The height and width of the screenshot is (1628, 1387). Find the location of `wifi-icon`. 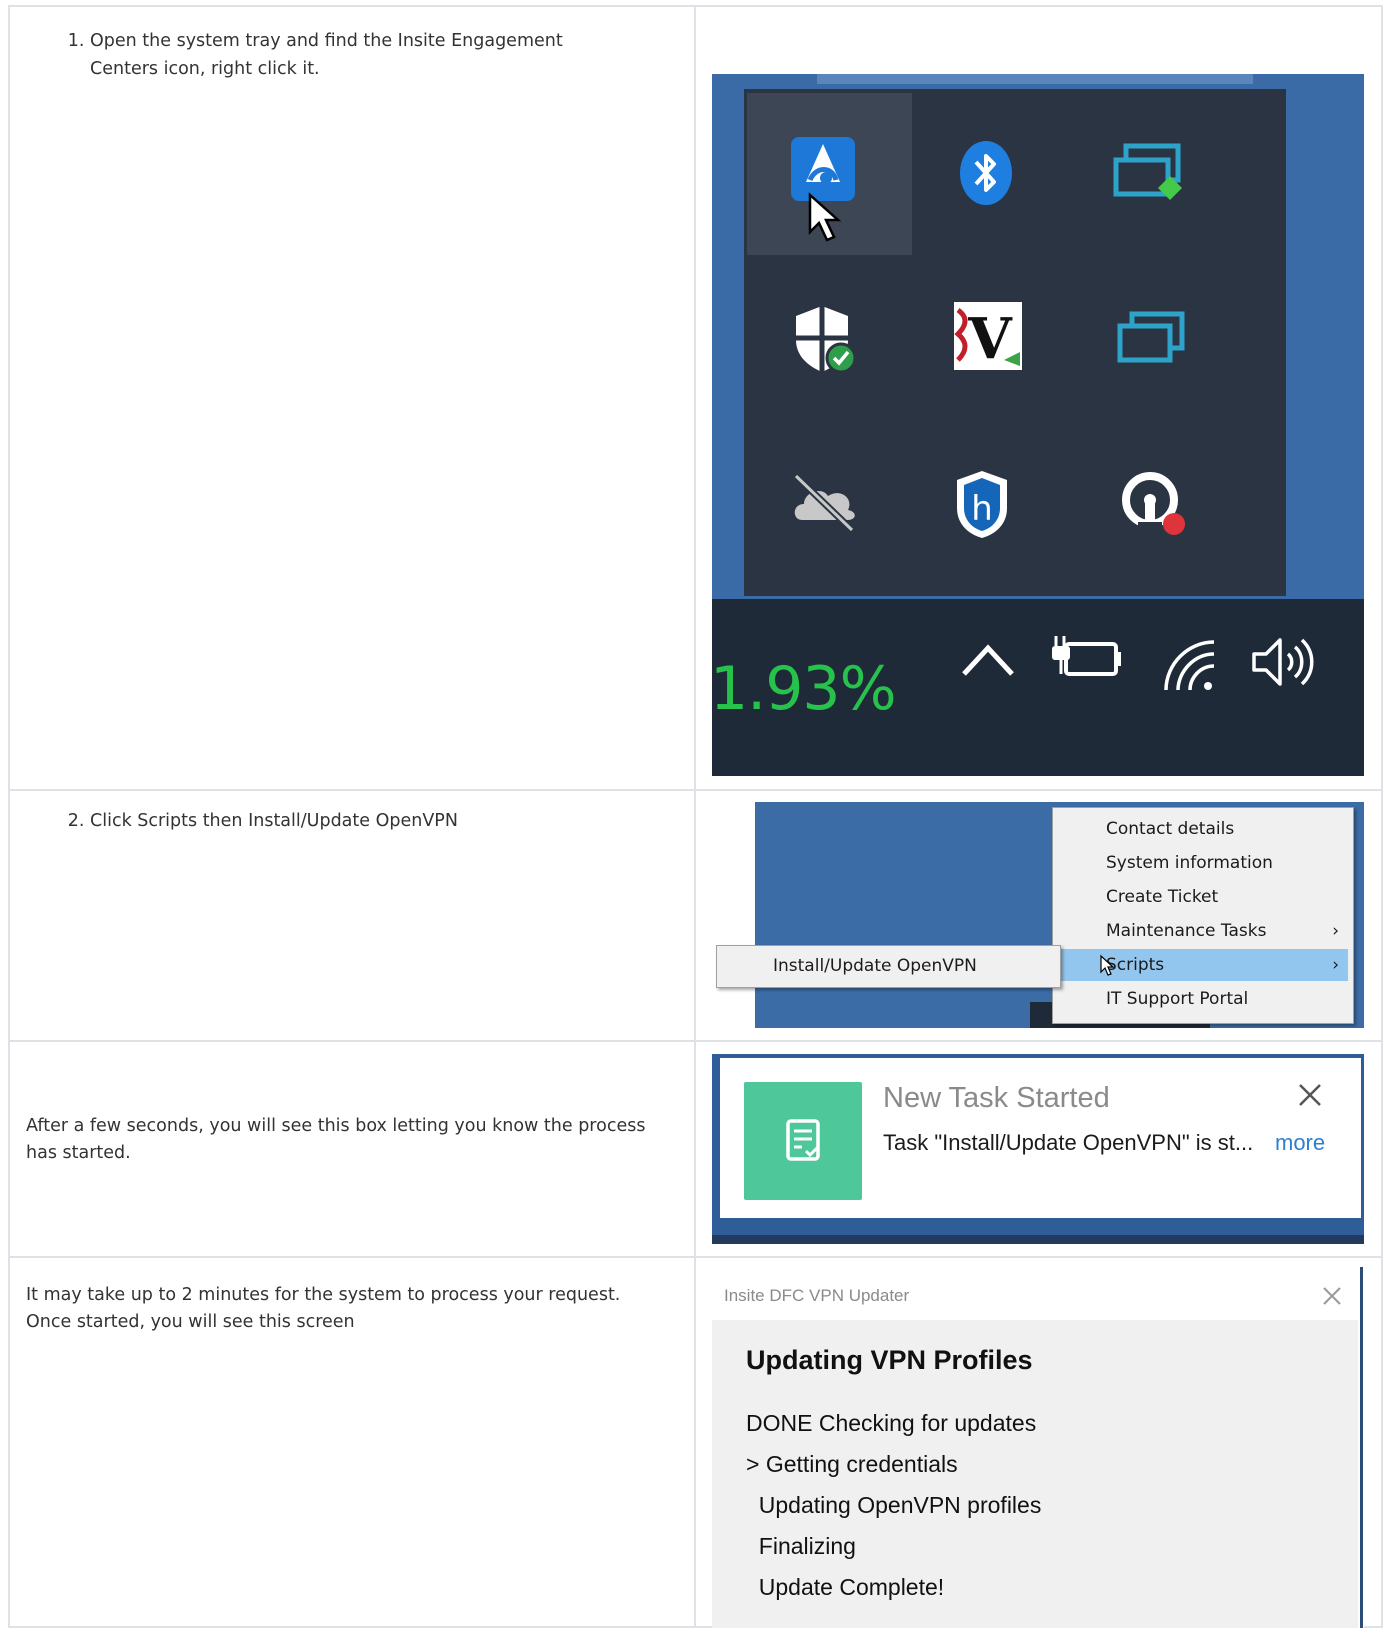

wifi-icon is located at coordinates (1189, 664).